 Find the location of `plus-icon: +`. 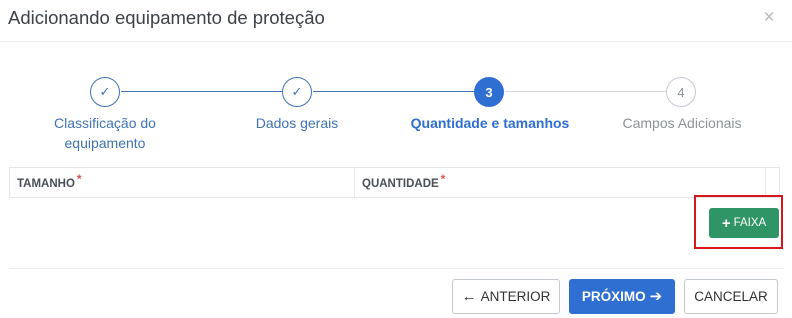

plus-icon: + is located at coordinates (726, 223).